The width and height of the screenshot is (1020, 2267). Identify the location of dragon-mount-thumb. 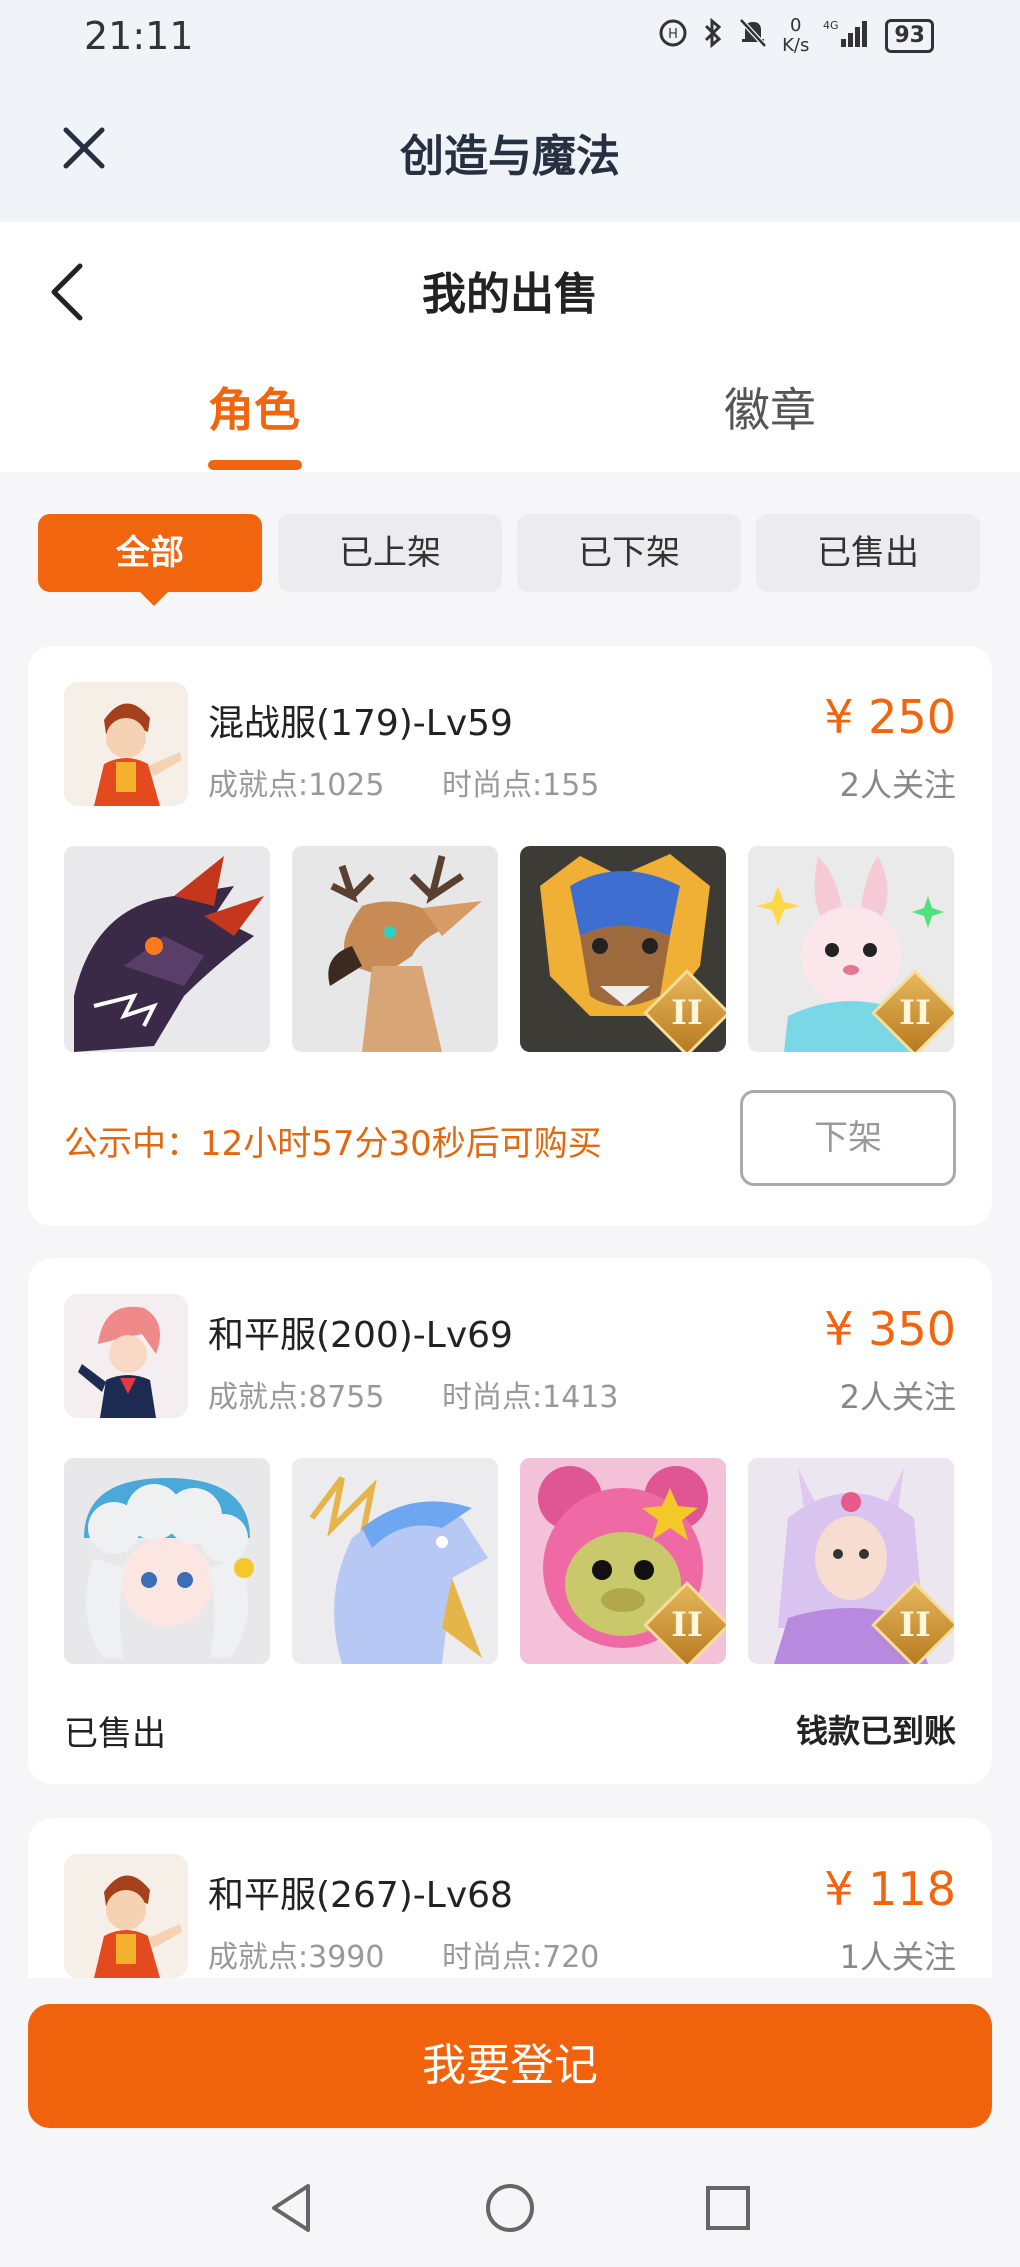
(167, 949).